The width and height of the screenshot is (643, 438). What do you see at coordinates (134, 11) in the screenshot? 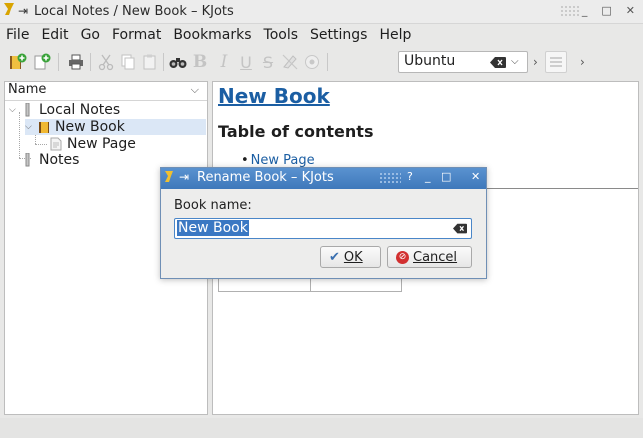
I see `window-title: Local Notes / New Book – KJots` at bounding box center [134, 11].